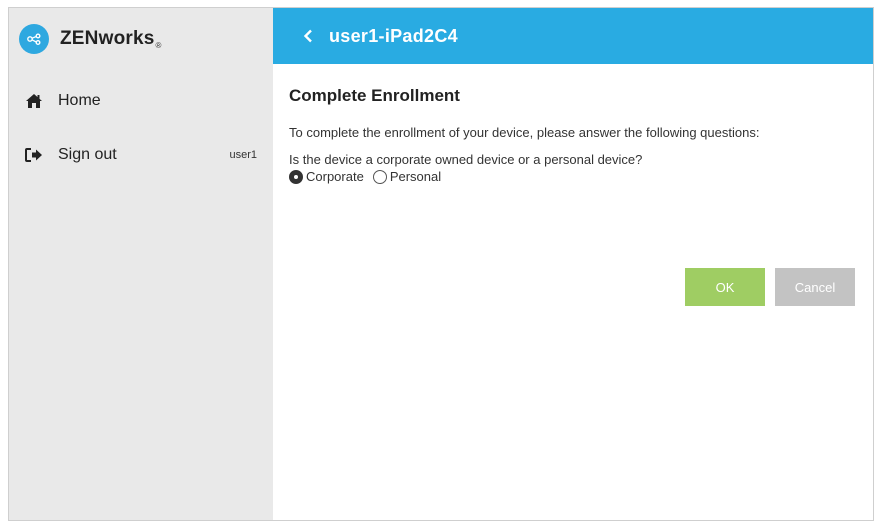 The width and height of the screenshot is (881, 523). What do you see at coordinates (415, 176) in the screenshot?
I see `radio-label: Personal` at bounding box center [415, 176].